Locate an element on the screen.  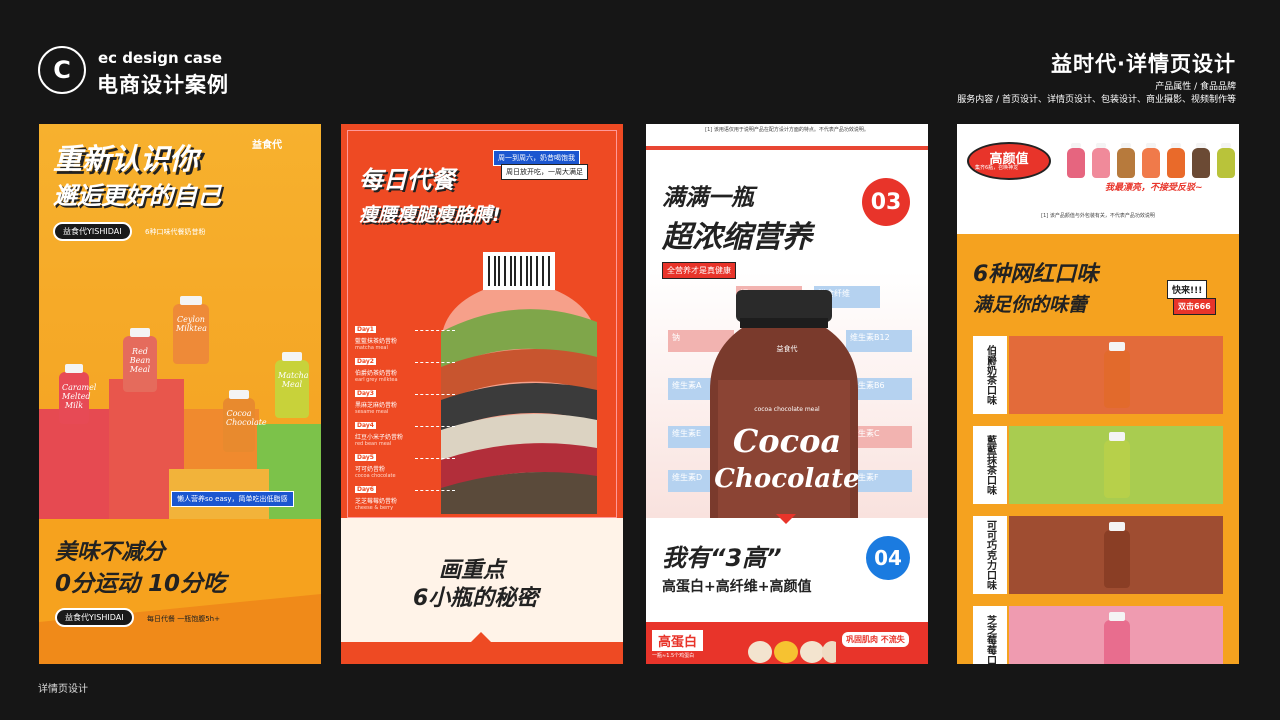
come-fast-tag: 快来!!! is located at coordinates (1187, 289).